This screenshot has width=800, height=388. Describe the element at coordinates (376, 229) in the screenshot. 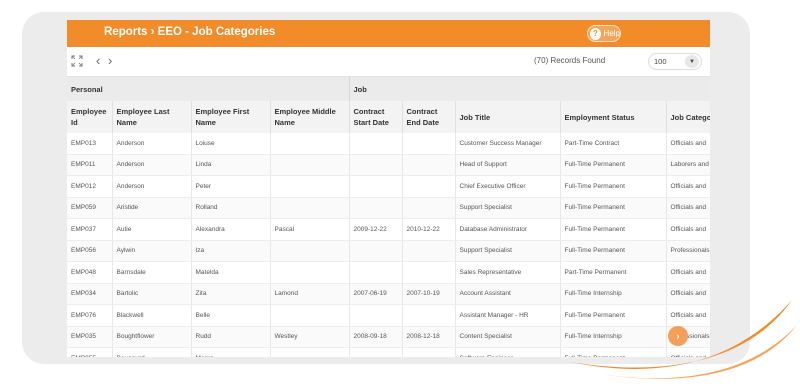

I see `table-cell: 2009-12-22` at that location.